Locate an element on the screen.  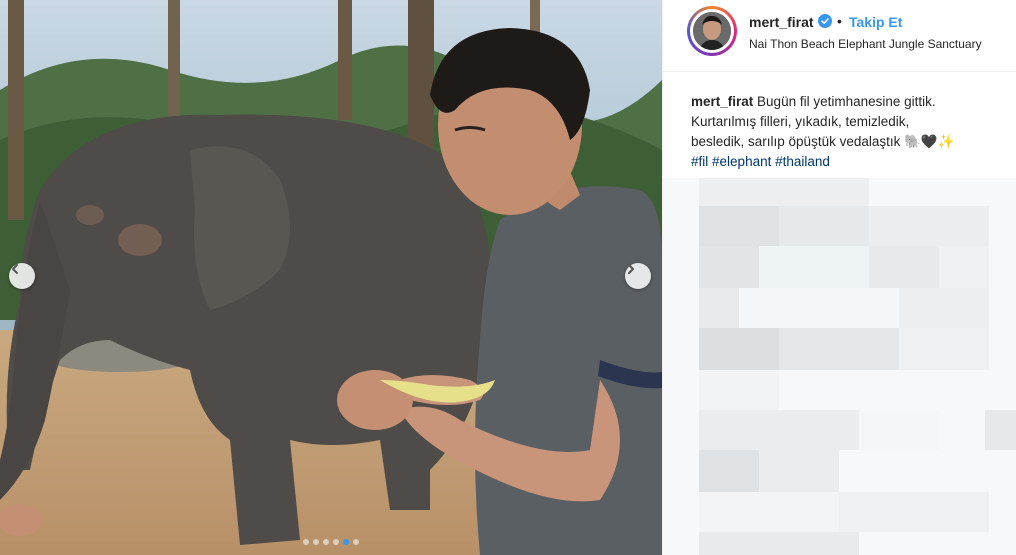
caption-line-3: besledik, sarılıp öpüştük vedalaştık 🐘🖤✨ is located at coordinates (823, 141).